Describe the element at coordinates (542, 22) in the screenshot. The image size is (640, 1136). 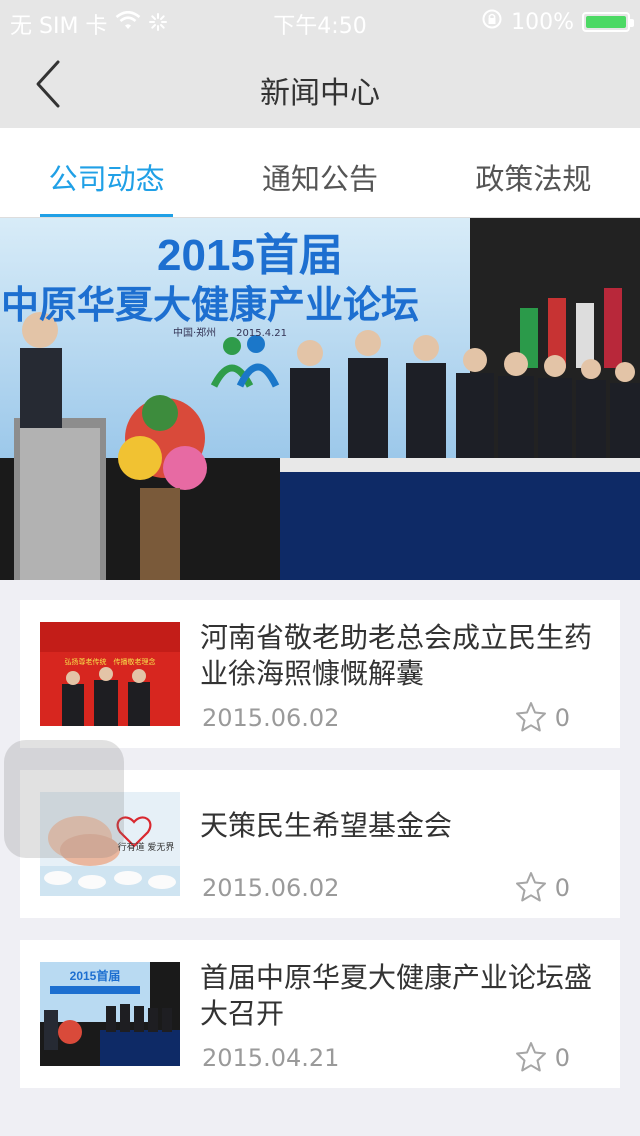
I see `battery-percent: 100%` at that location.